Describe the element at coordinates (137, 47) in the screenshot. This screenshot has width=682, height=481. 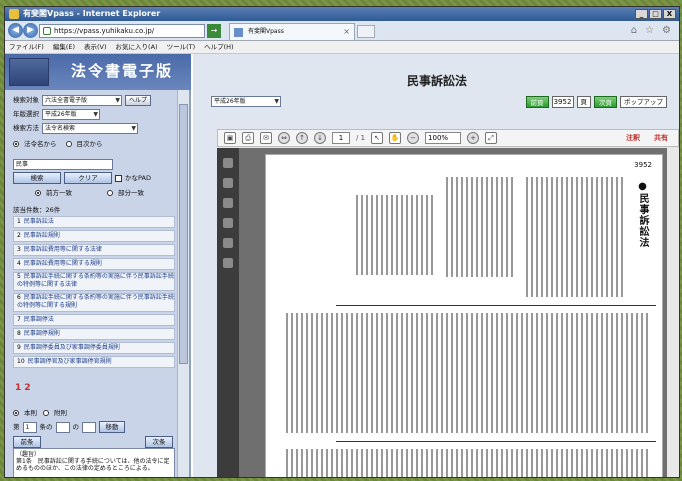
I see `menu-favorites: お気に入り(A)` at that location.